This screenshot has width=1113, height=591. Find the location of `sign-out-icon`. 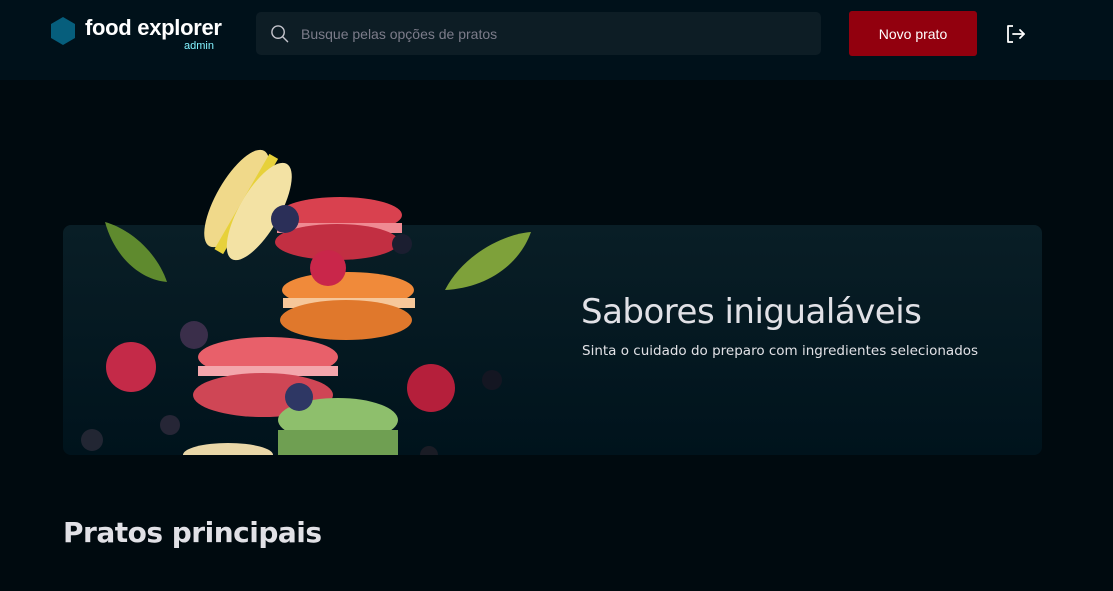

sign-out-icon is located at coordinates (1016, 34).